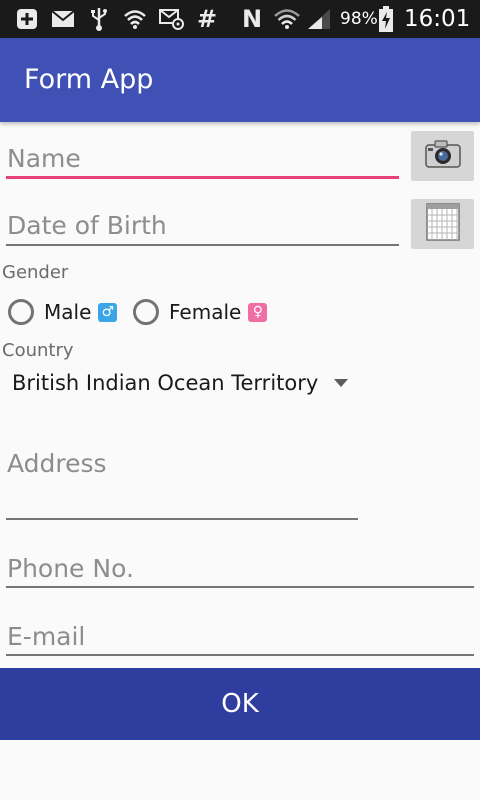 This screenshot has width=480, height=800. I want to click on ok-button-label: OK, so click(240, 704).